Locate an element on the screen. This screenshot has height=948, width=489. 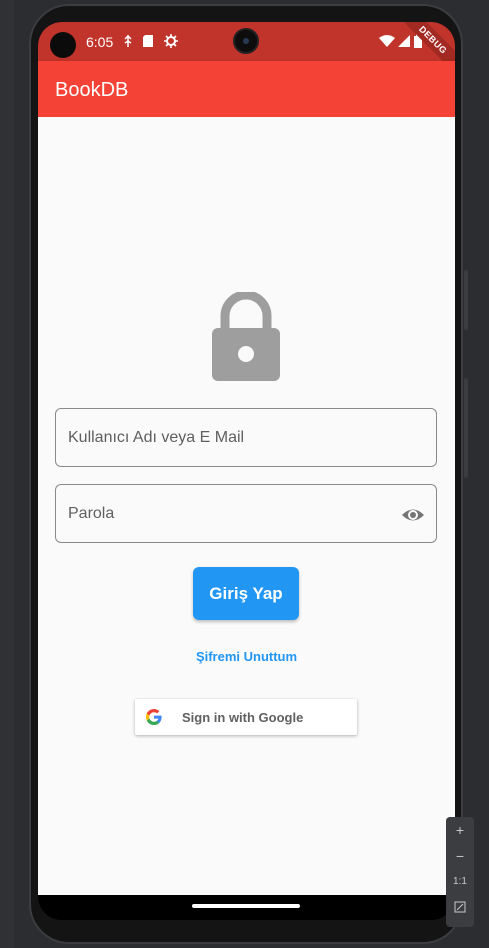
google-logo-icon is located at coordinates (154, 717).